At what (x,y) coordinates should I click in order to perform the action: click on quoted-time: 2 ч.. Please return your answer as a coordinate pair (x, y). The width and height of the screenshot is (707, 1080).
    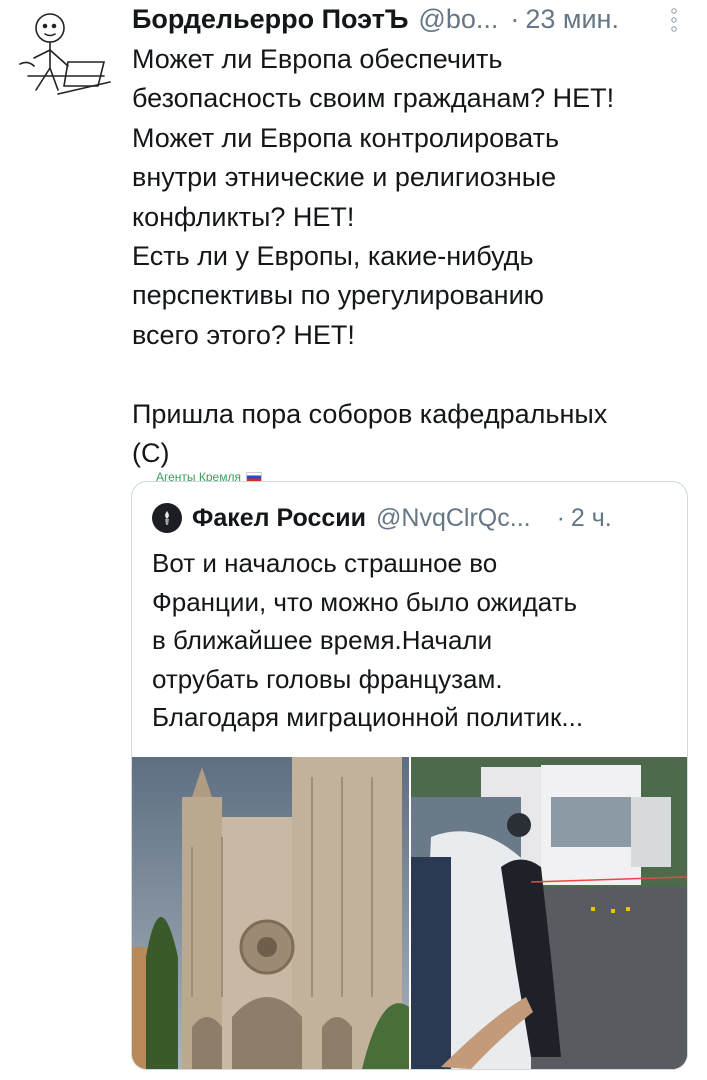
    Looking at the image, I should click on (591, 518).